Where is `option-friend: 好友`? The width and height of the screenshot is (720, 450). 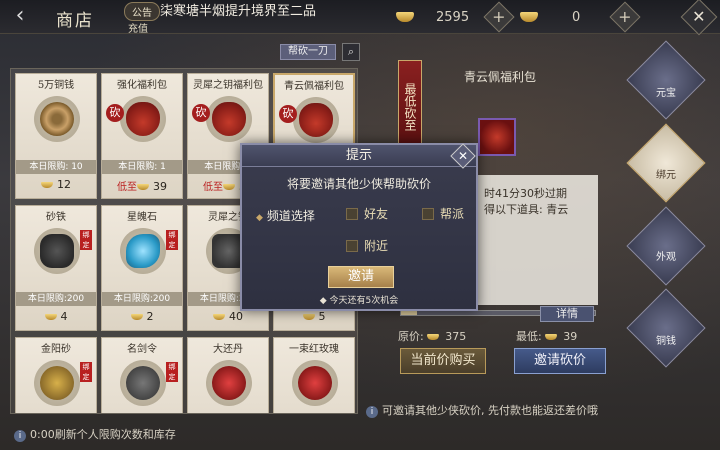
option-friend: 好友 is located at coordinates (367, 213).